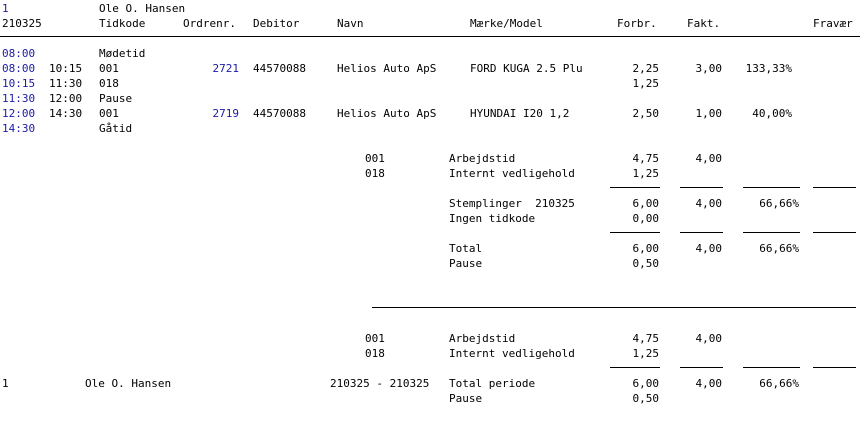  What do you see at coordinates (646, 398) in the screenshot?
I see `period-pause-forbr: 0,50` at bounding box center [646, 398].